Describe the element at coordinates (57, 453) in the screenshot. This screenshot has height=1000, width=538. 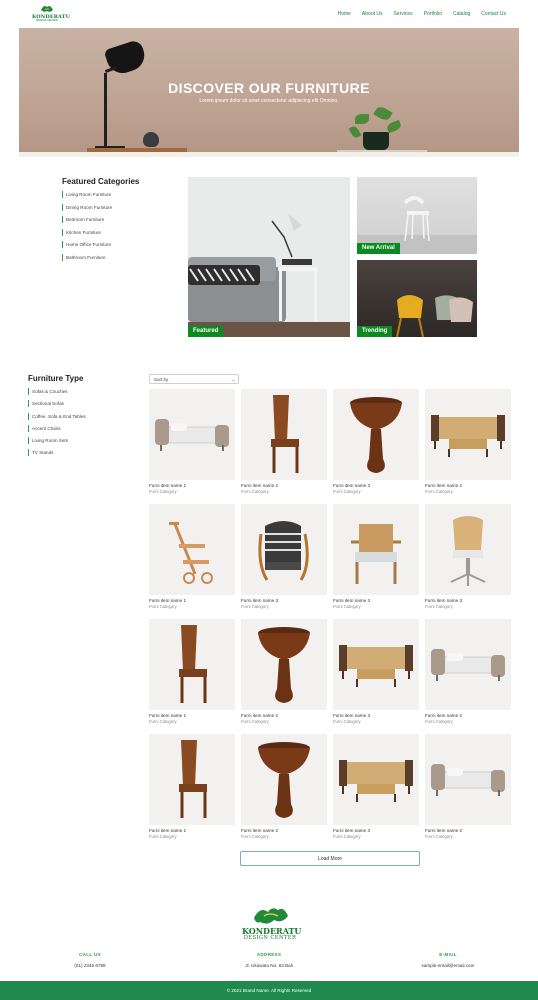
I see `type-link: TV Stands` at that location.